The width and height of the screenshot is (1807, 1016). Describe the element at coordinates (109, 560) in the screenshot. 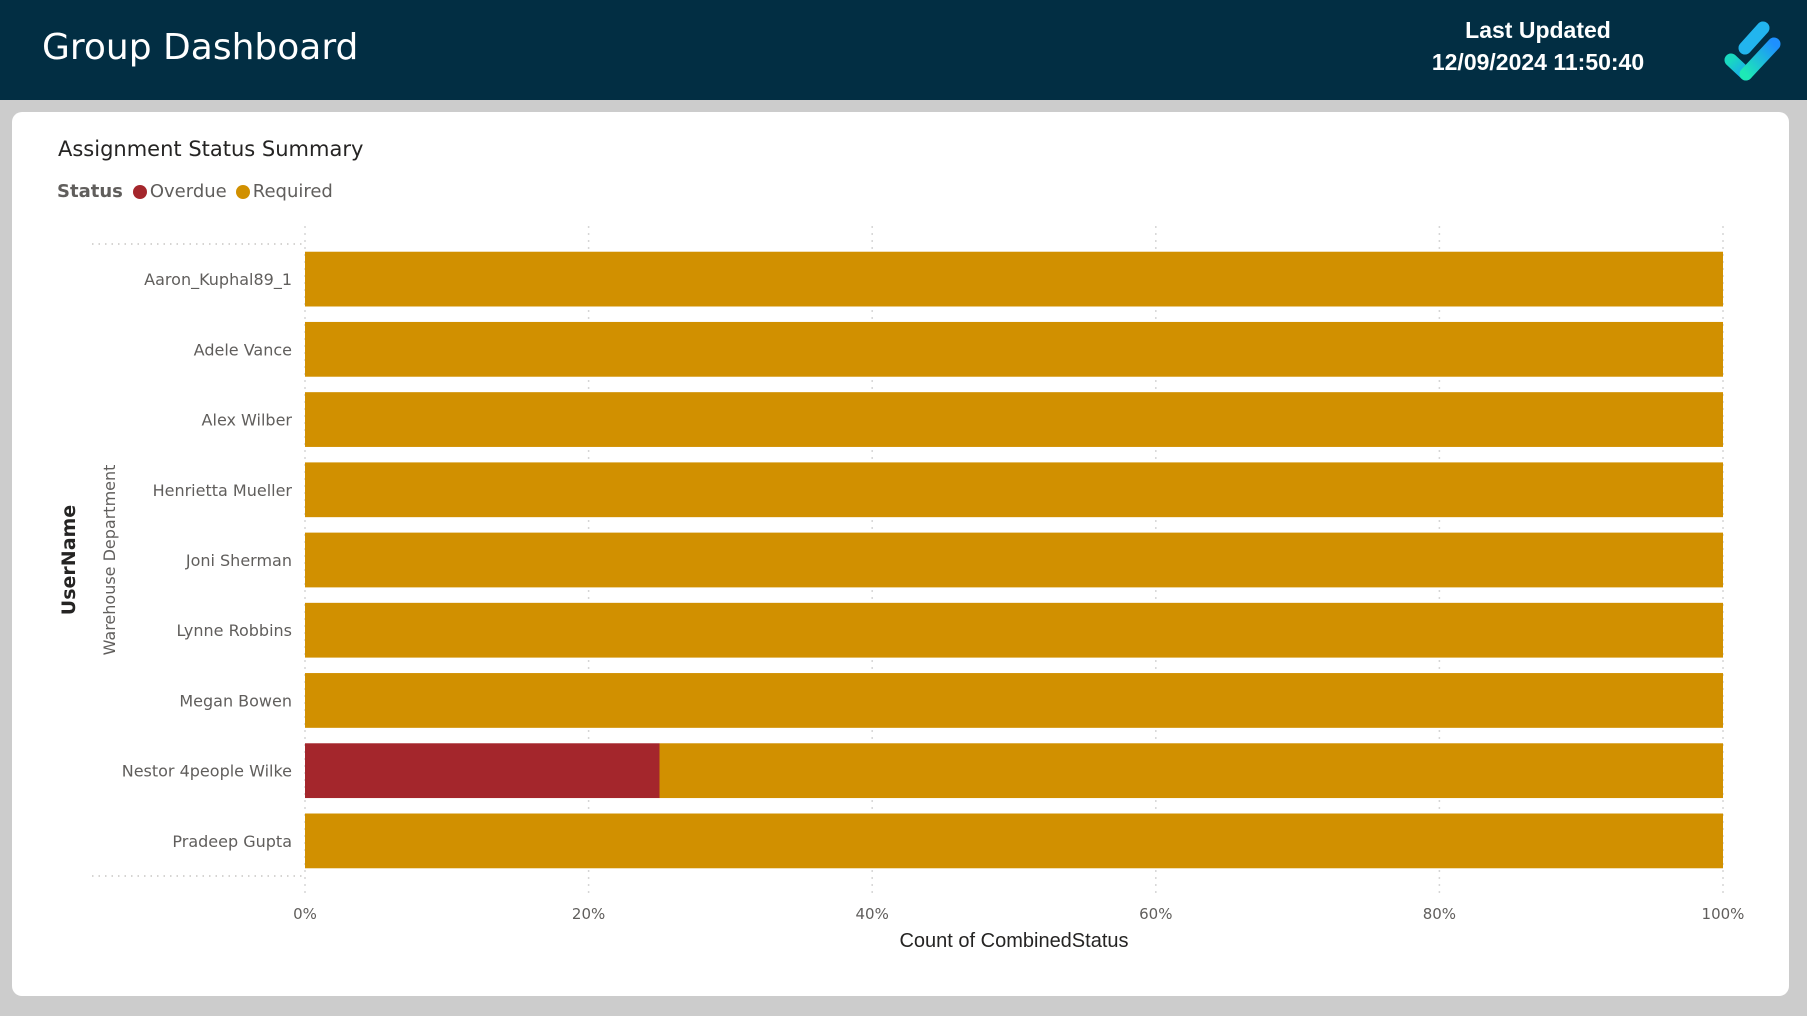

I see `y-axis-group-label: Warehouse Department` at that location.